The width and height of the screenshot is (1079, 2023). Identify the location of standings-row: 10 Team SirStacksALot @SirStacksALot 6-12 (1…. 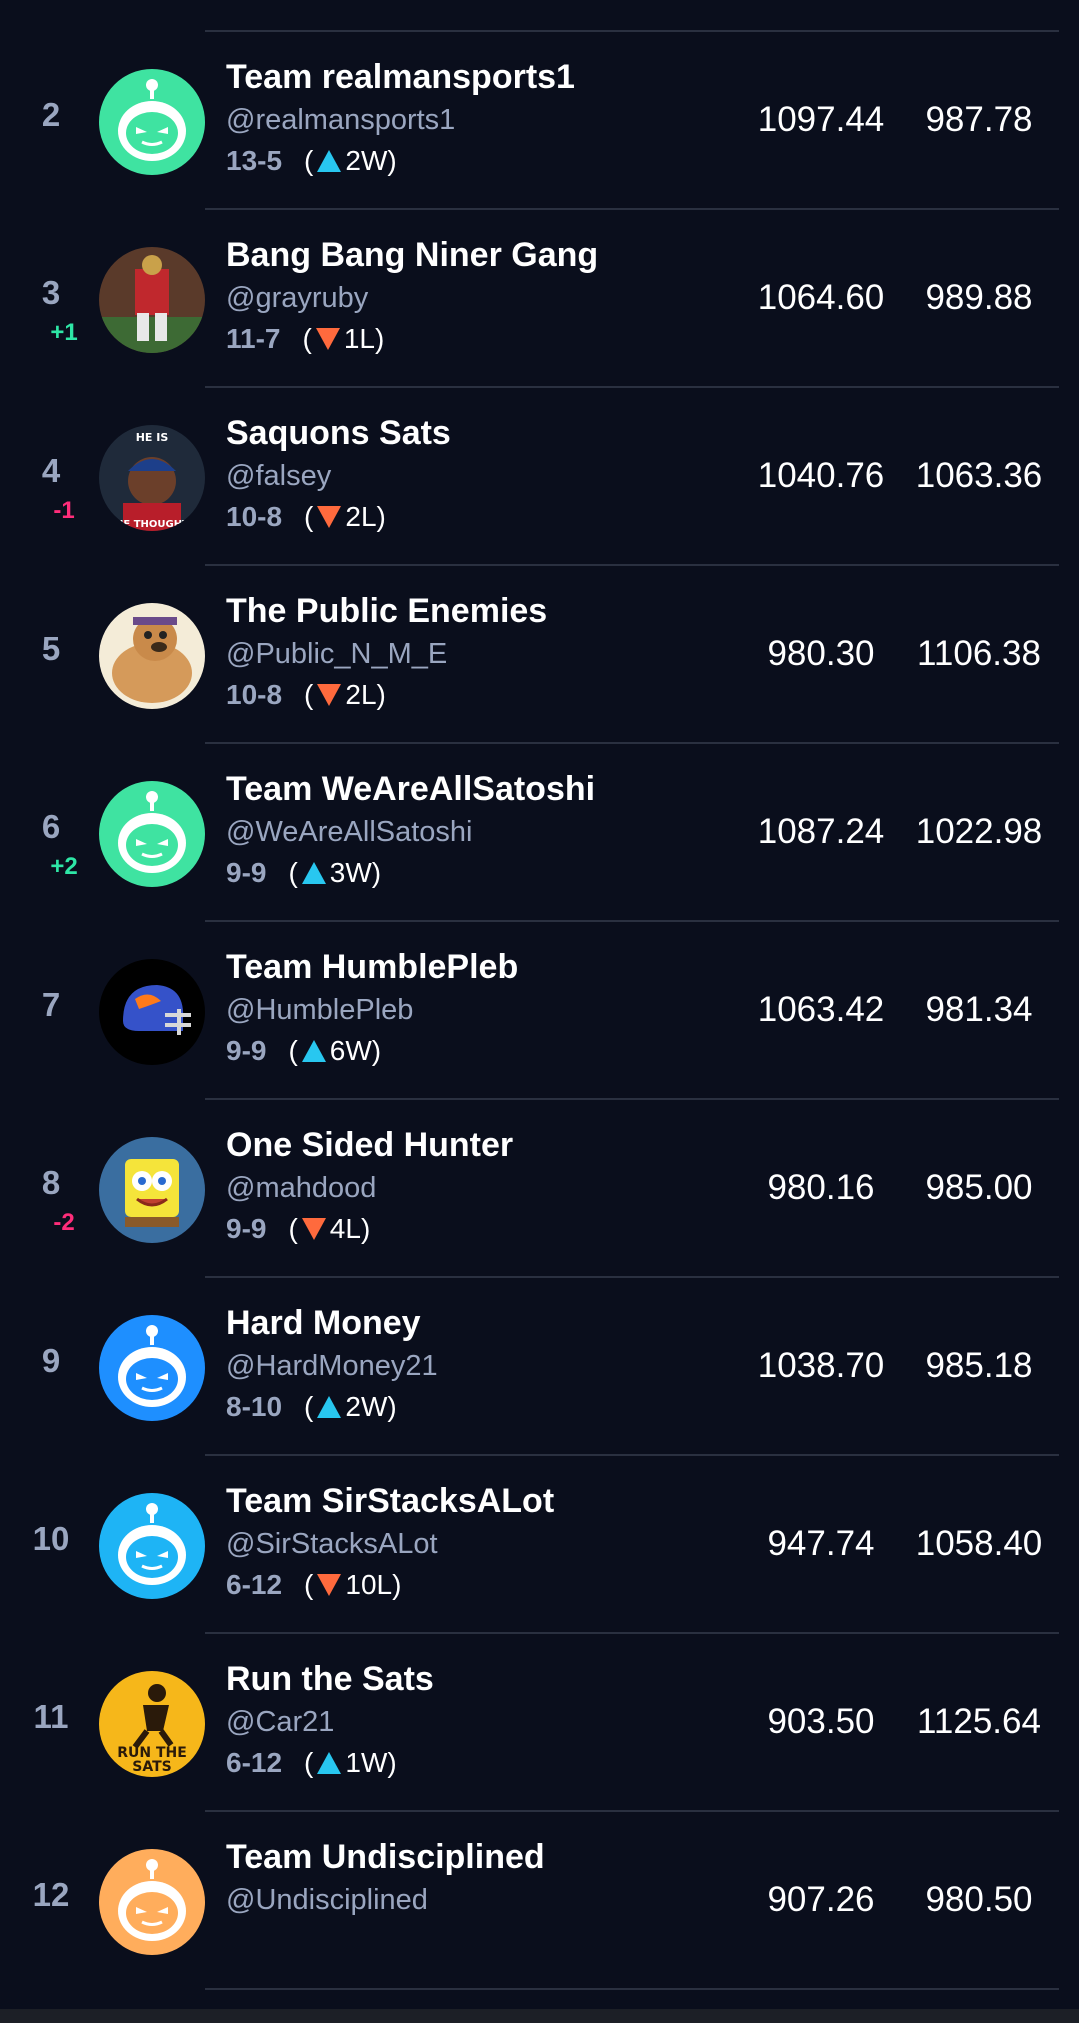
(539, 1545).